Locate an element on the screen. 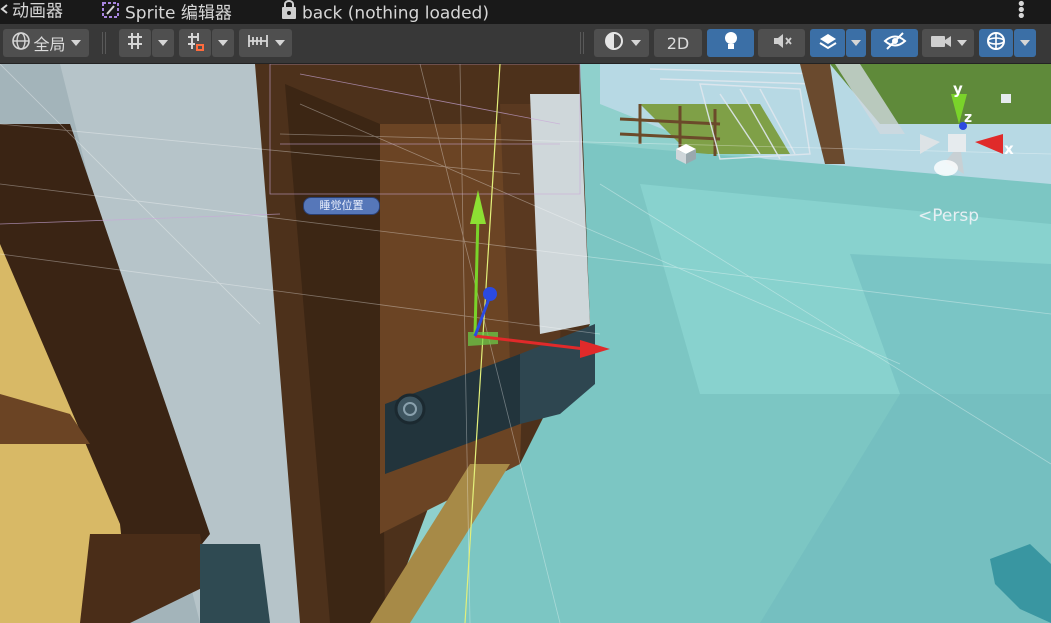  camera-dropdown is located at coordinates (948, 43).